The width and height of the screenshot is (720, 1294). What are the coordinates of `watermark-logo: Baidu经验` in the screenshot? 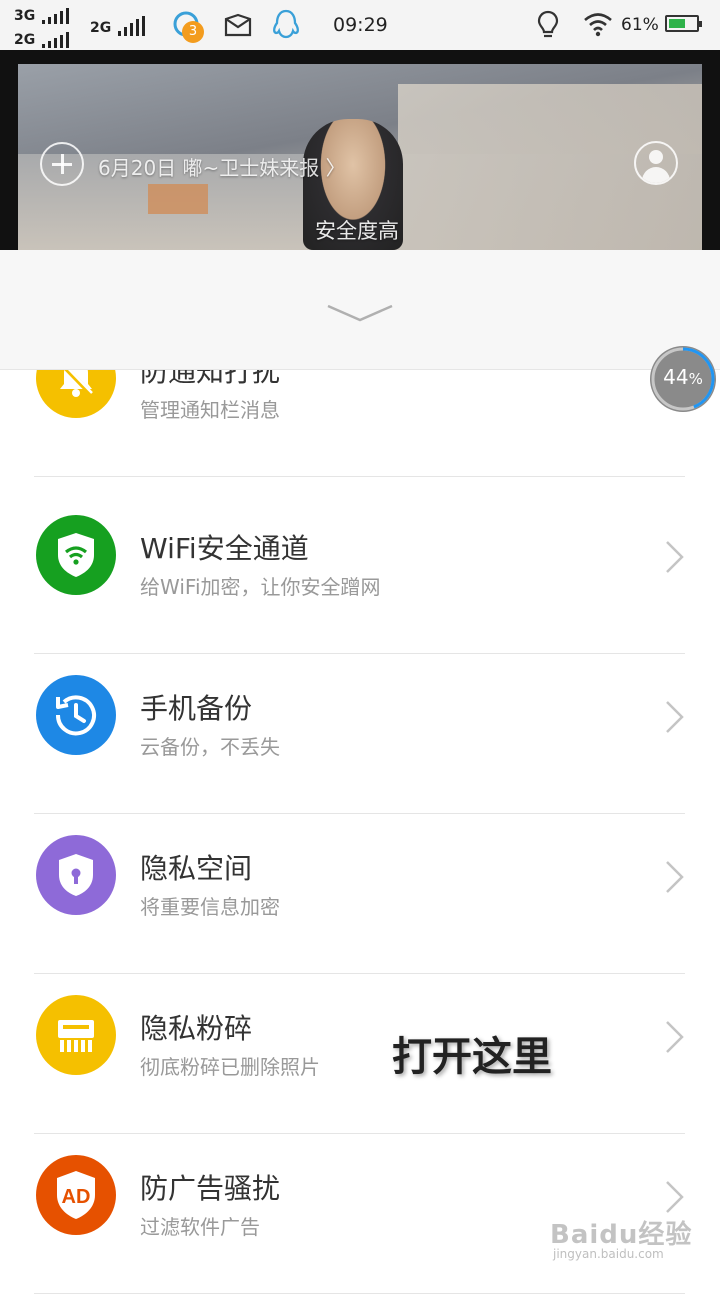 It's located at (621, 1235).